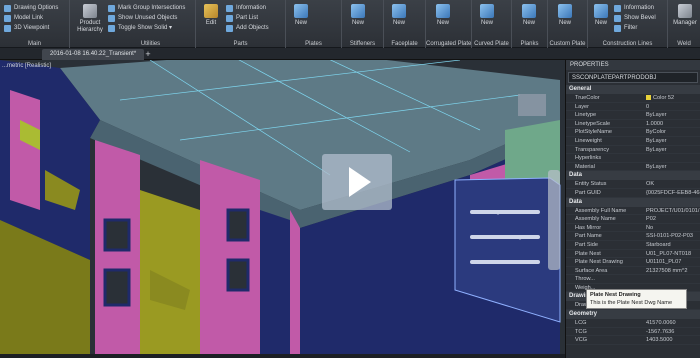 This screenshot has height=358, width=700. Describe the element at coordinates (565, 15) in the screenshot. I see `custom-plate-new-button: New` at that location.